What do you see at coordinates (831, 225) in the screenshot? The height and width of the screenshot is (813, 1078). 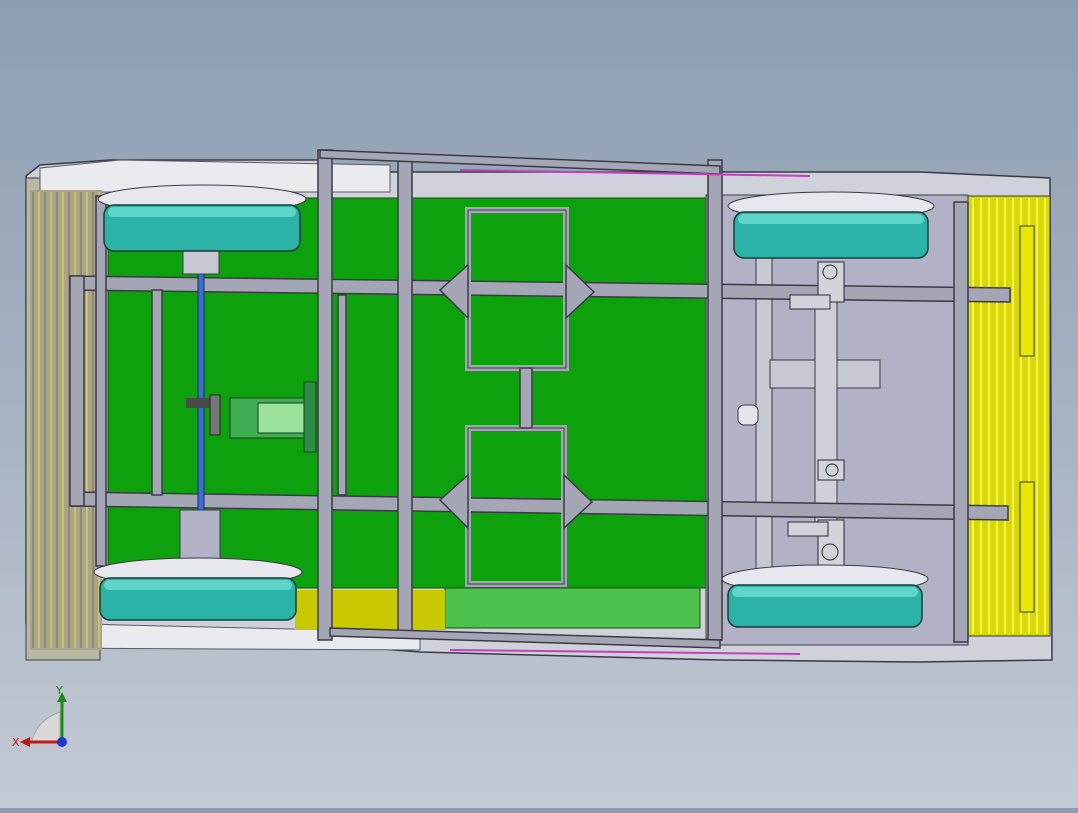 I see `front-left-wheel` at bounding box center [831, 225].